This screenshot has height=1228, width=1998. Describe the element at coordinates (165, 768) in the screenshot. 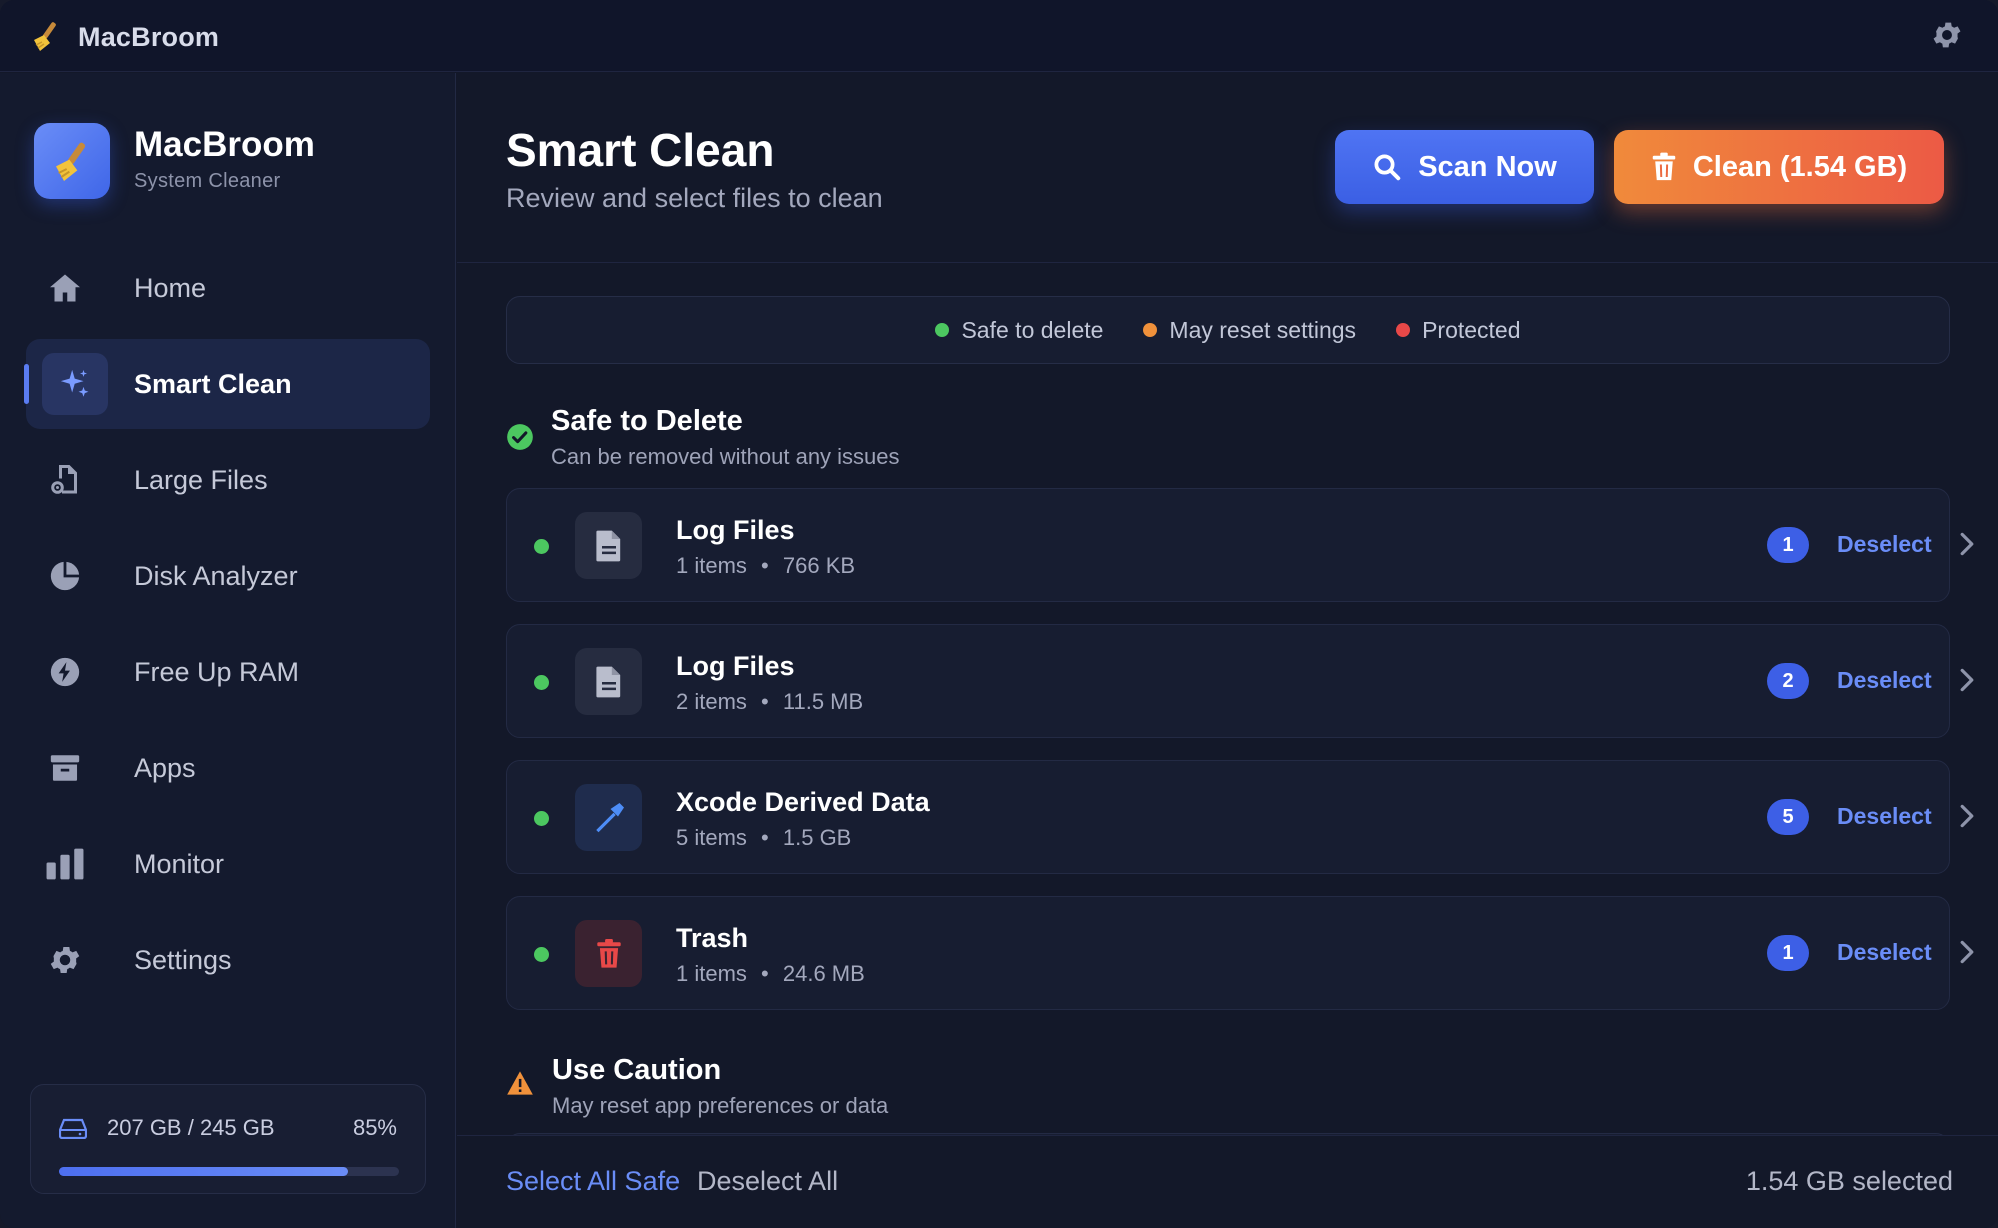

I see `sidebar-item-label: Apps` at that location.